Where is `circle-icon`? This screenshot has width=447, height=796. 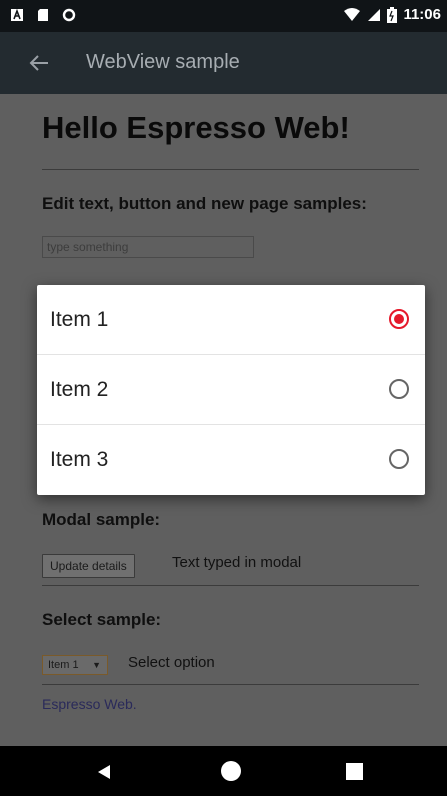 circle-icon is located at coordinates (69, 15).